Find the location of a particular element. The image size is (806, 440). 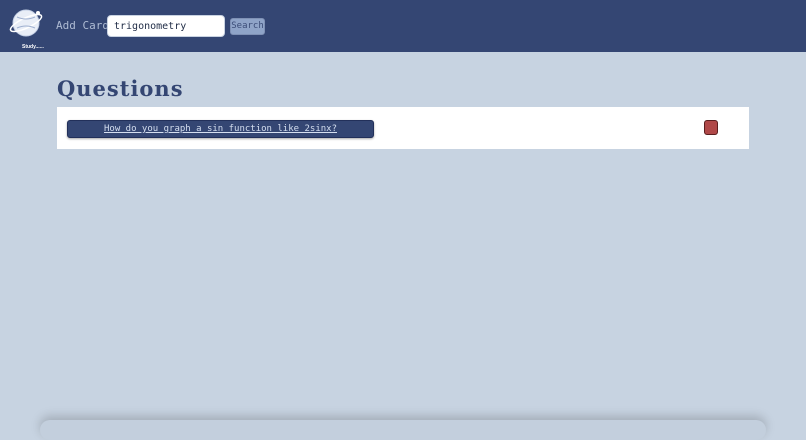

top-nav-bar: Study...... Add Cards Search is located at coordinates (403, 26).